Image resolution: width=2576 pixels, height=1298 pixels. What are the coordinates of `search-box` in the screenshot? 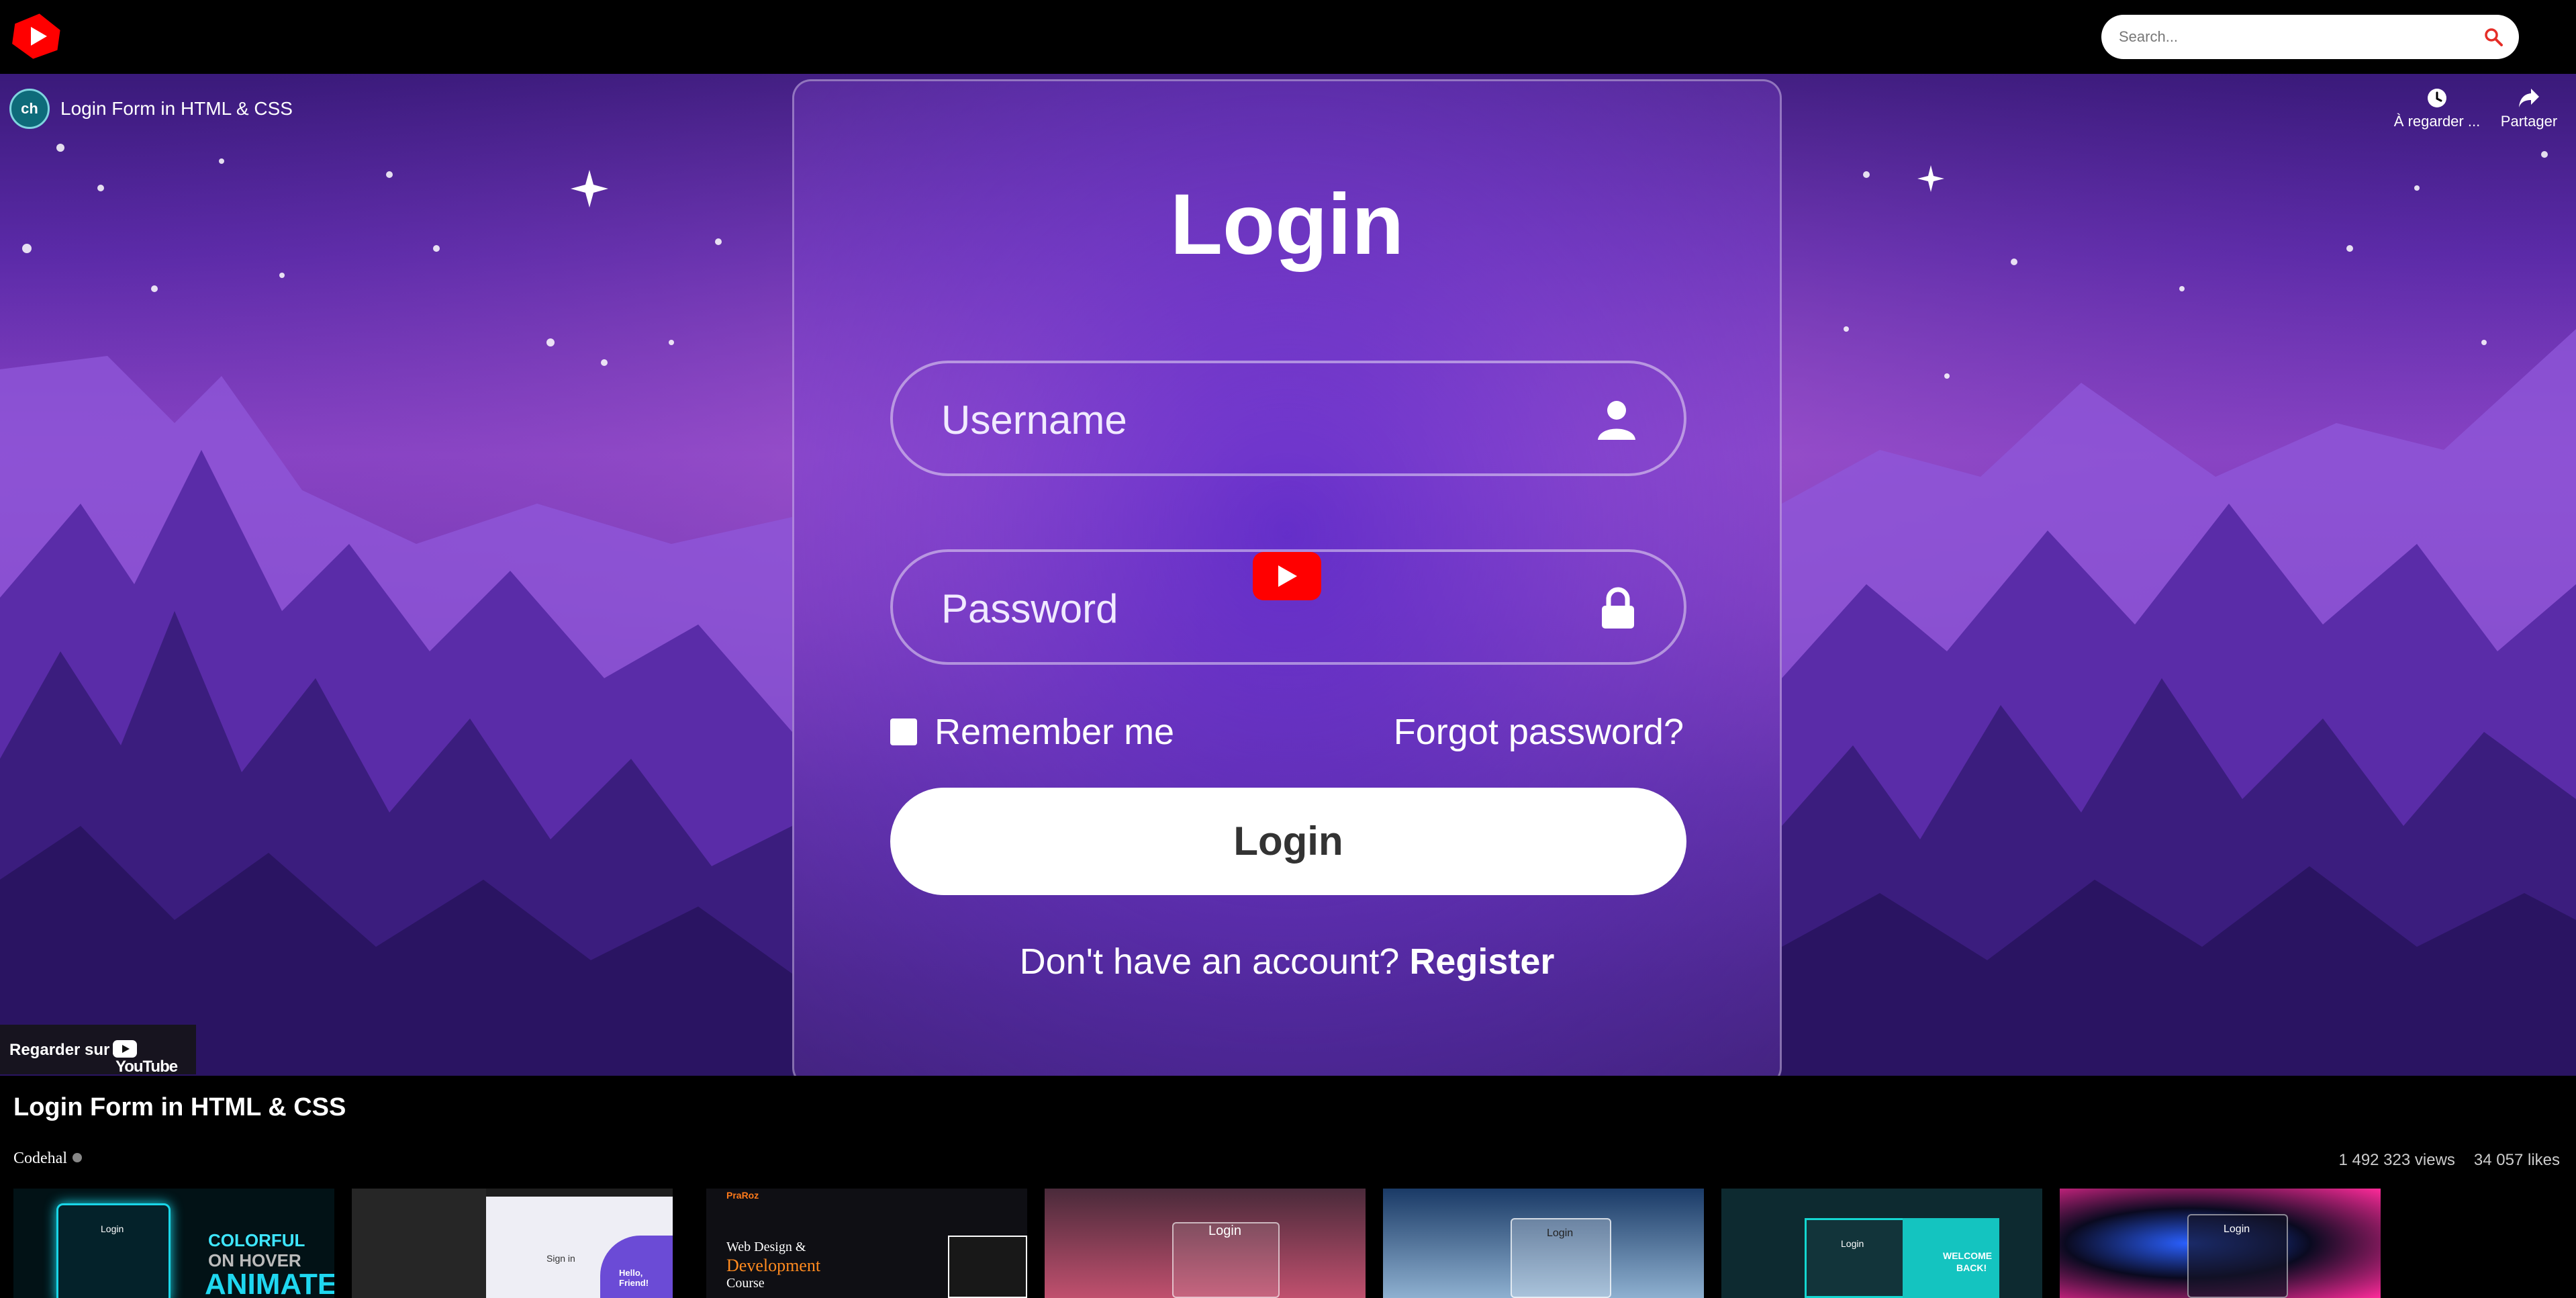 It's located at (2310, 37).